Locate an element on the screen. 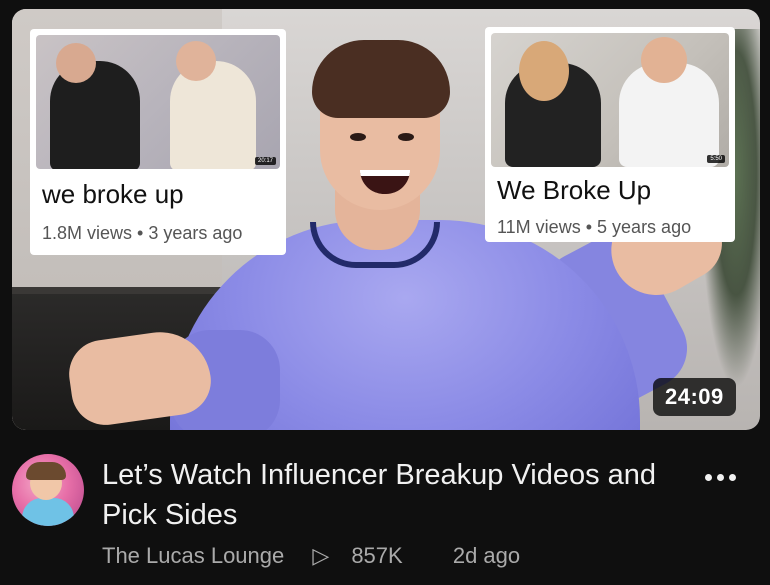 The image size is (770, 585). video-metadata: The Lucas Lounge ▷ 857K 2d ago is located at coordinates (322, 556).